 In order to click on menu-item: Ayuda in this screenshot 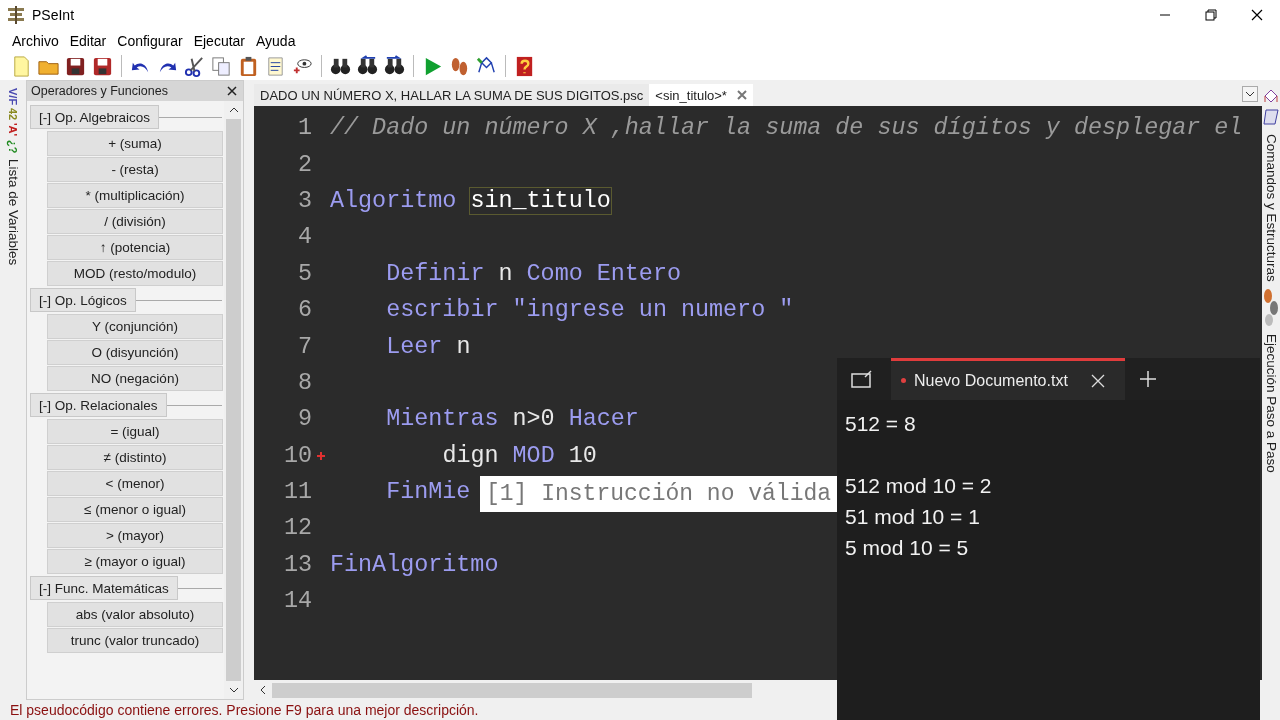, I will do `click(276, 41)`.